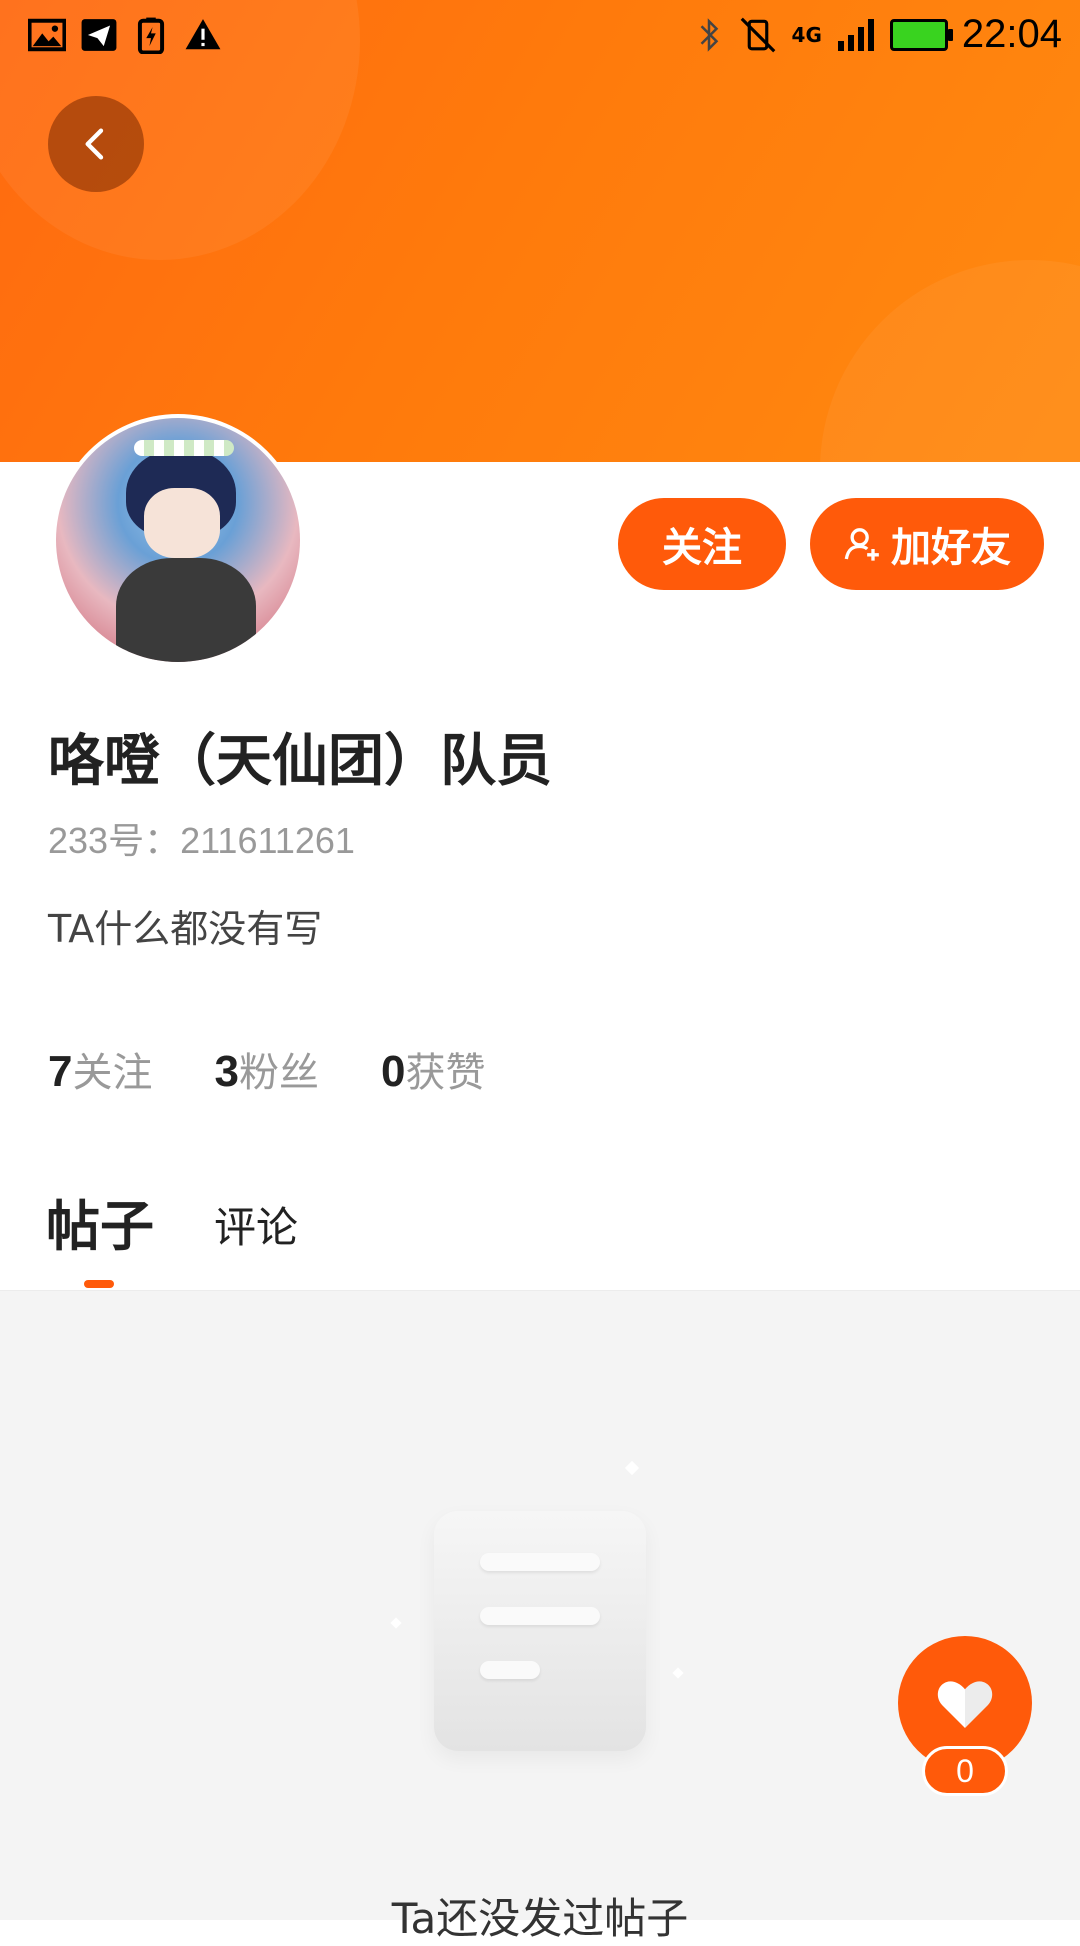 The image size is (1080, 1946). I want to click on stat-following: 7 关注, so click(100, 1069).